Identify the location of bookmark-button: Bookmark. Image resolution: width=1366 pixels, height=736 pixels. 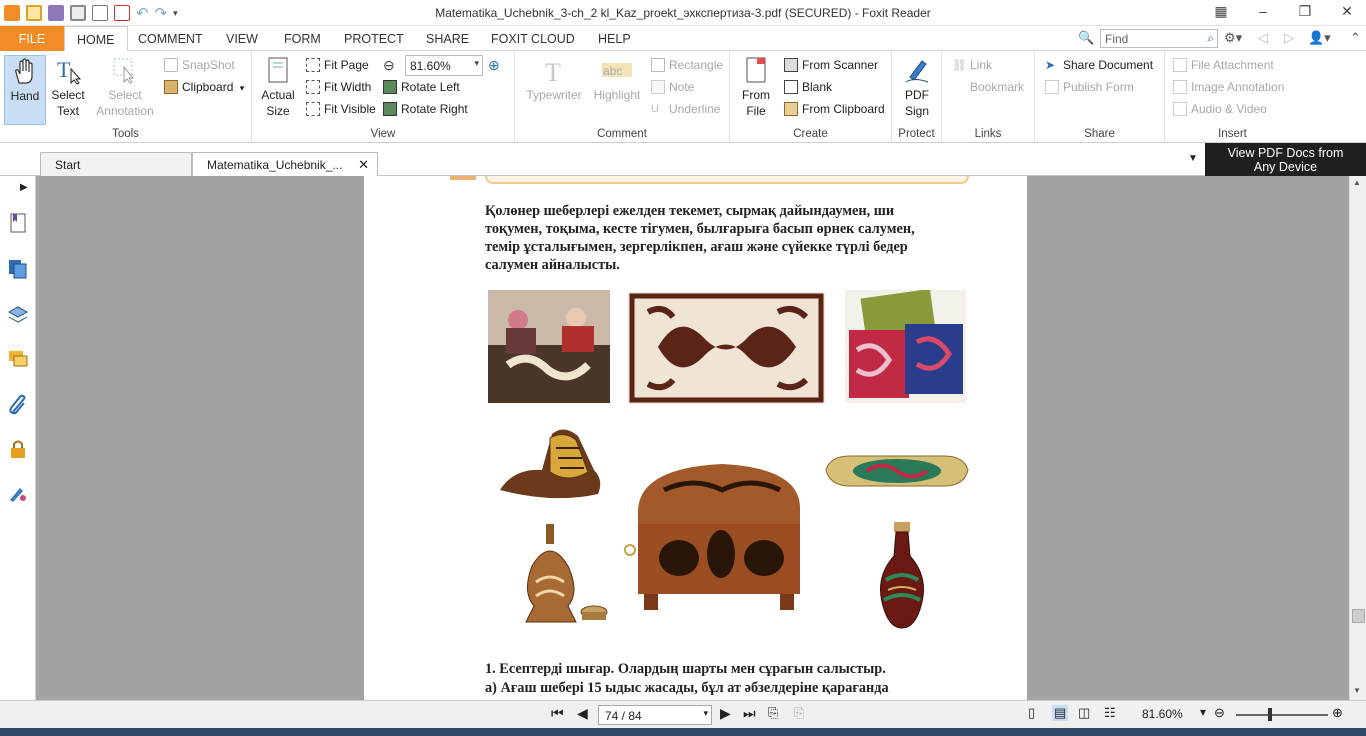
(987, 87).